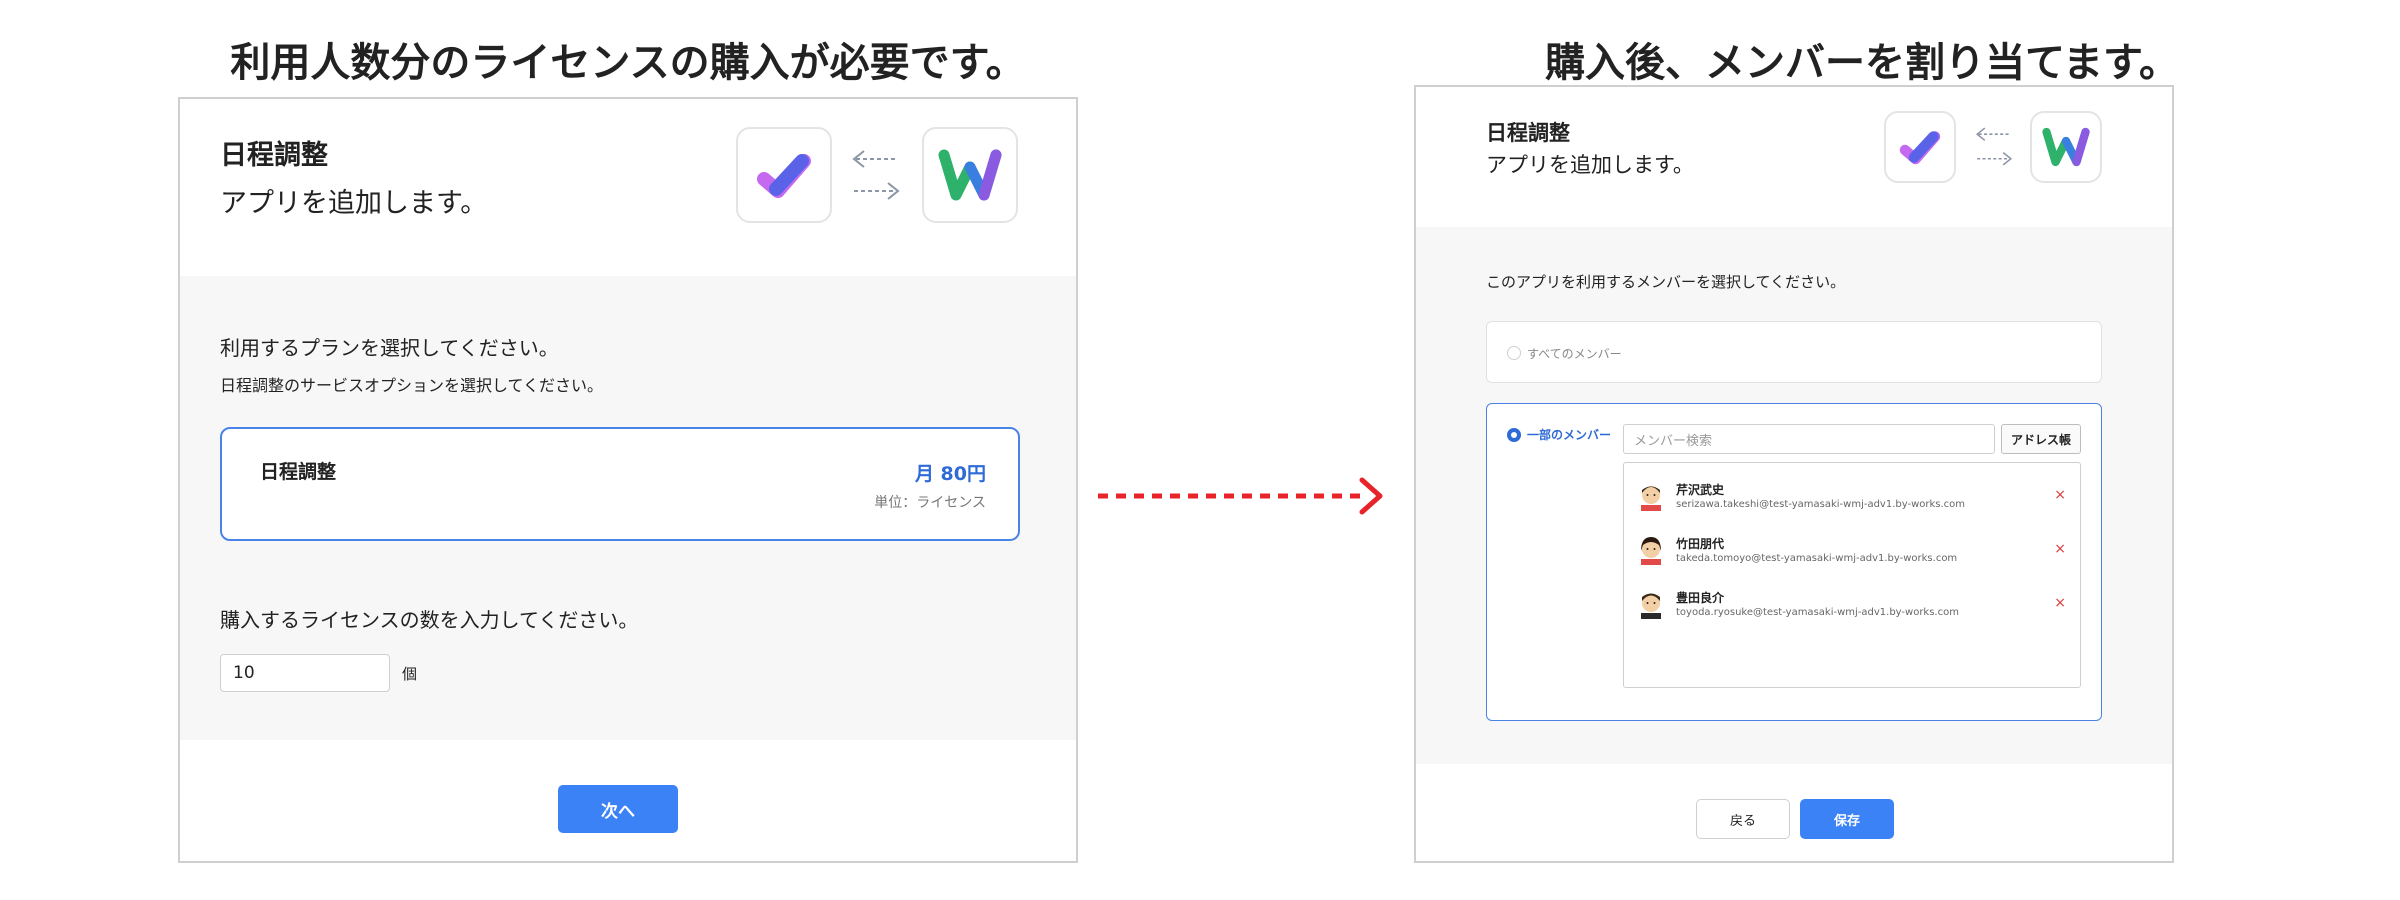  I want to click on some-members-radio, so click(1514, 435).